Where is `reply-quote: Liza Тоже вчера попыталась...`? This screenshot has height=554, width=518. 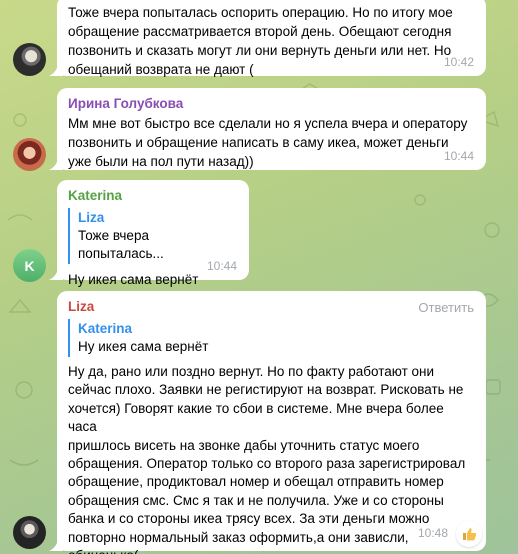 reply-quote: Liza Тоже вчера попыталась... is located at coordinates (153, 236).